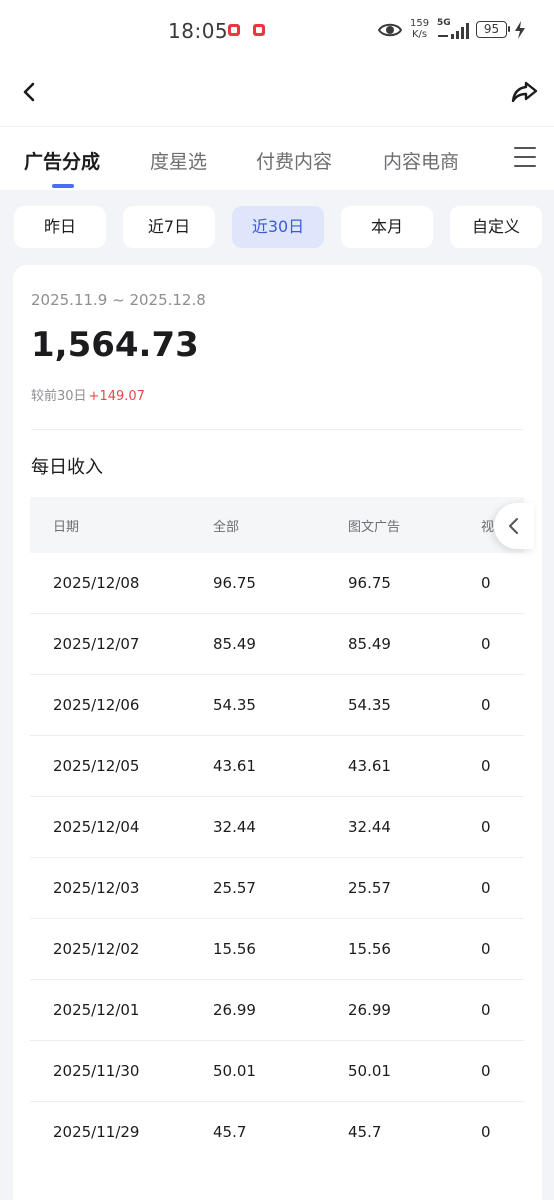 The height and width of the screenshot is (1200, 554). Describe the element at coordinates (277, 31) in the screenshot. I see `status-bar: 18:05 159 K/s 5G 95` at that location.